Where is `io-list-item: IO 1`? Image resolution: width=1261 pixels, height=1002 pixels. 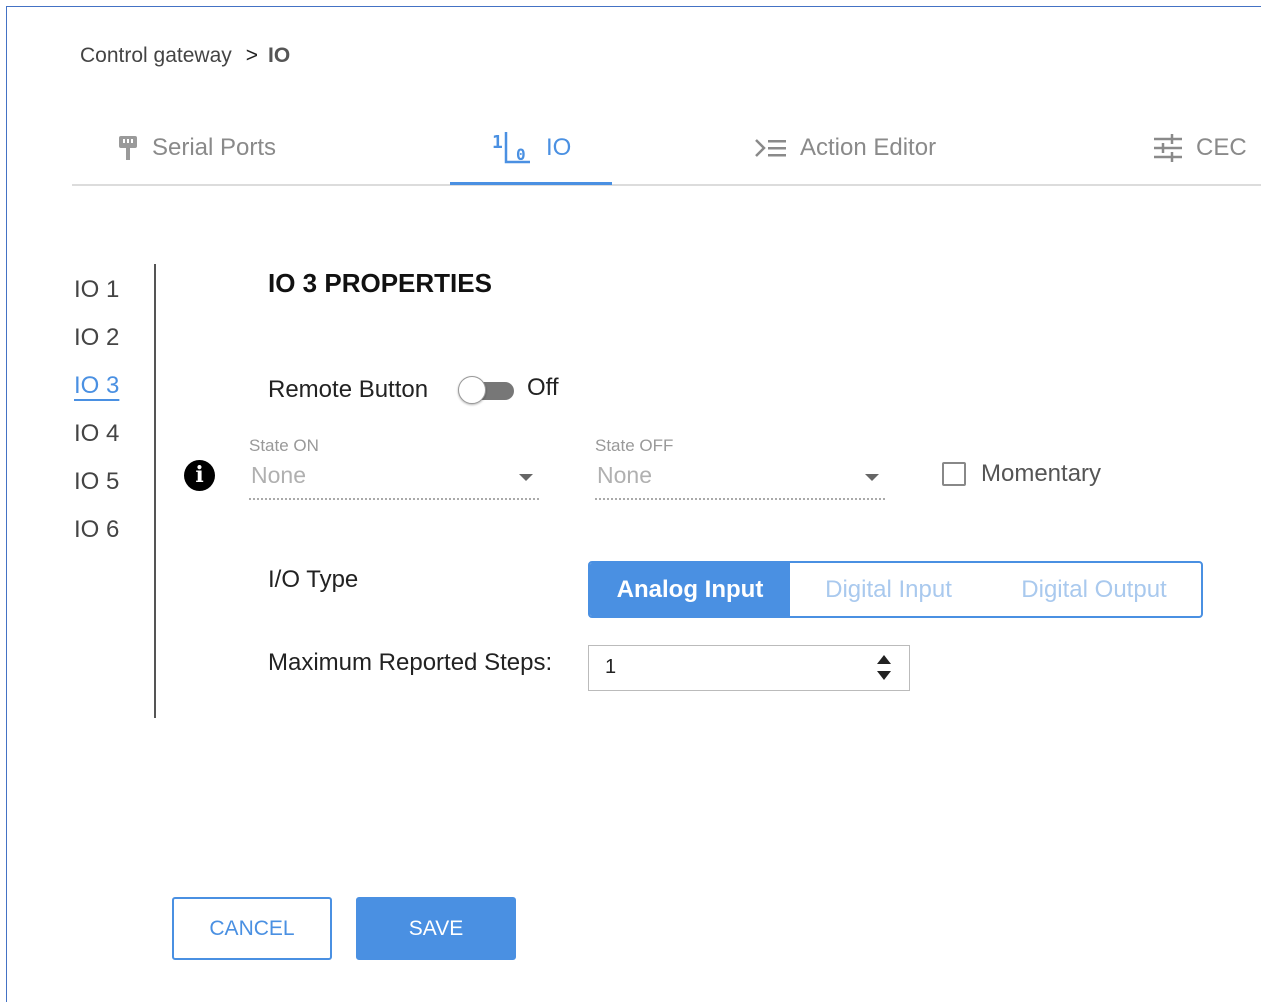 io-list-item: IO 1 is located at coordinates (96, 294).